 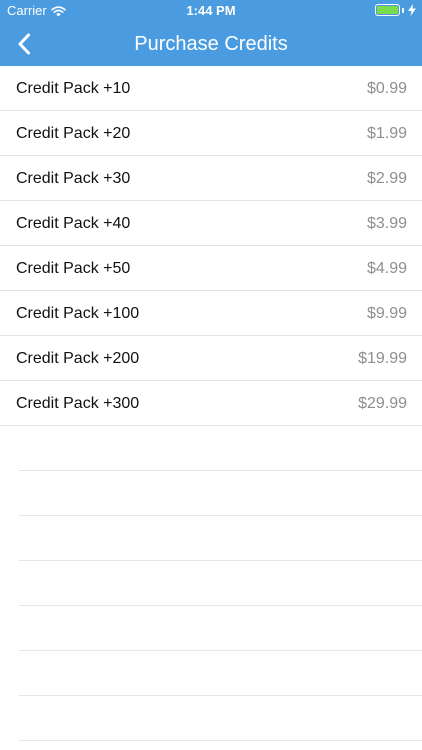 I want to click on credit-pack-price: $1.99, so click(x=386, y=133).